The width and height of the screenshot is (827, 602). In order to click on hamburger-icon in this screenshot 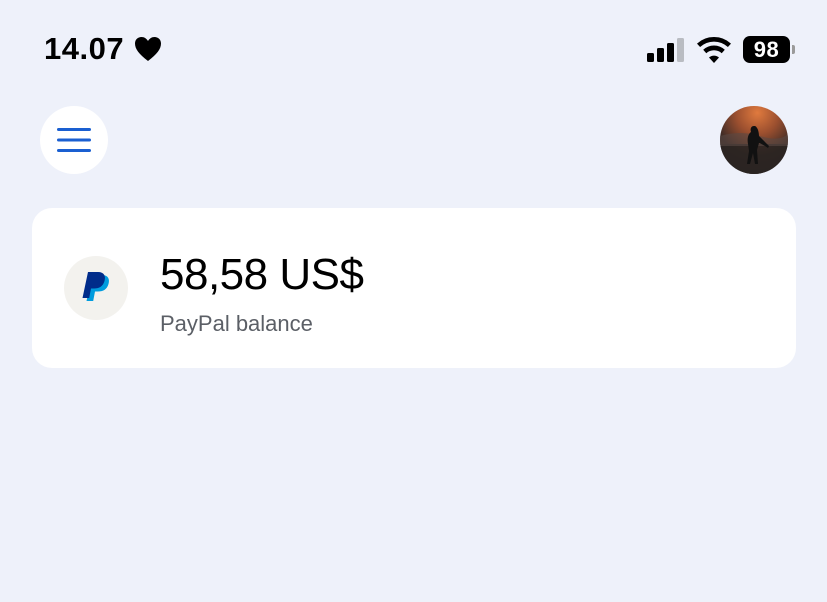, I will do `click(74, 140)`.